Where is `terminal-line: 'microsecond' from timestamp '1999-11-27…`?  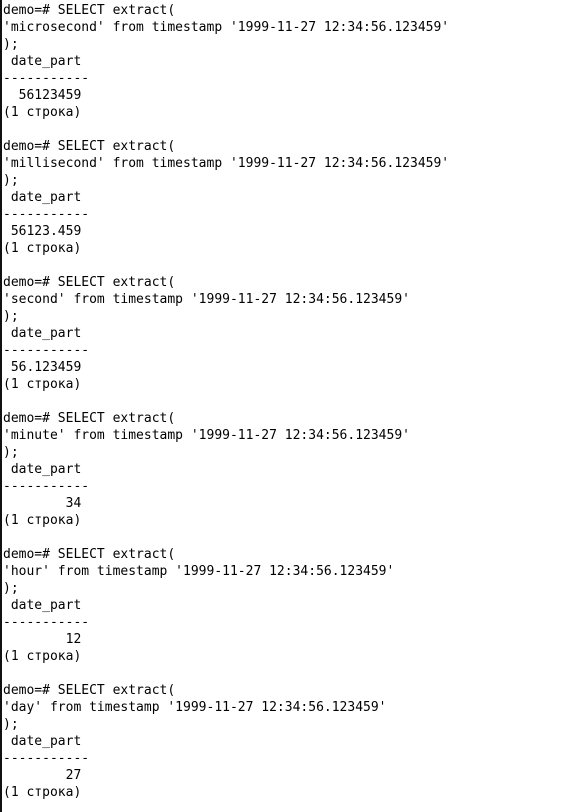 terminal-line: 'microsecond' from timestamp '1999-11-27… is located at coordinates (226, 27).